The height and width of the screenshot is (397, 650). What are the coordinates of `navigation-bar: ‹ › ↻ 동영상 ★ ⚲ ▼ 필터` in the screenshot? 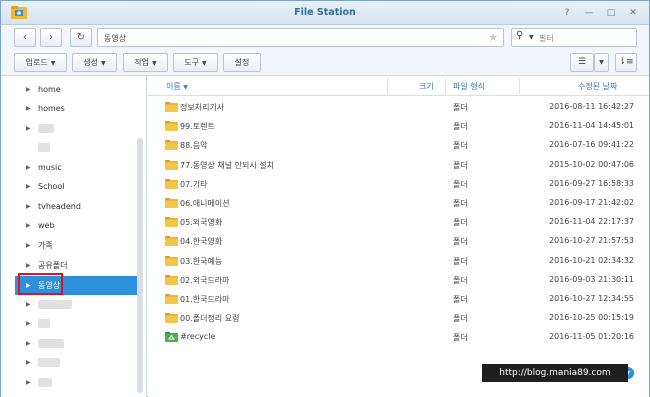 It's located at (325, 37).